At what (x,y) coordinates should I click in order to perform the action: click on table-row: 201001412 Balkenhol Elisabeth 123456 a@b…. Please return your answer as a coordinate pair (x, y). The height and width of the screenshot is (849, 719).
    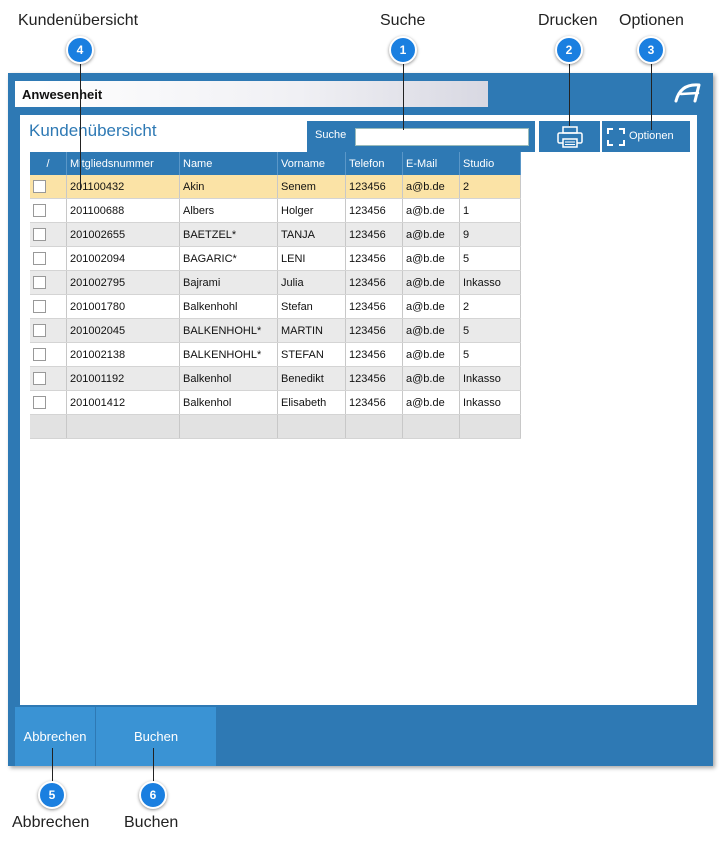
    Looking at the image, I should click on (275, 402).